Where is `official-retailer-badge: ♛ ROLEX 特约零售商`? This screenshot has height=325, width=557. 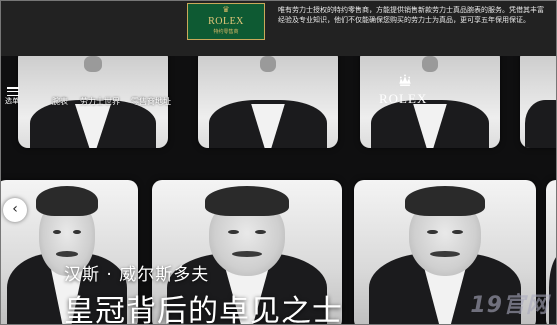
official-retailer-badge: ♛ ROLEX 特约零售商 is located at coordinates (226, 21).